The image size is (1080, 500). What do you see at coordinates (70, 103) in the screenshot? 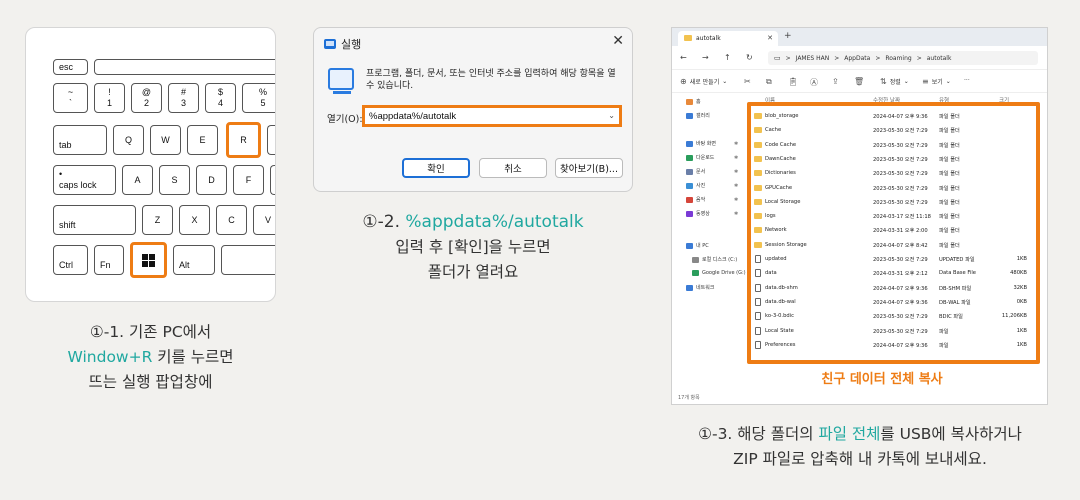
I see `key-label: `` at bounding box center [70, 103].